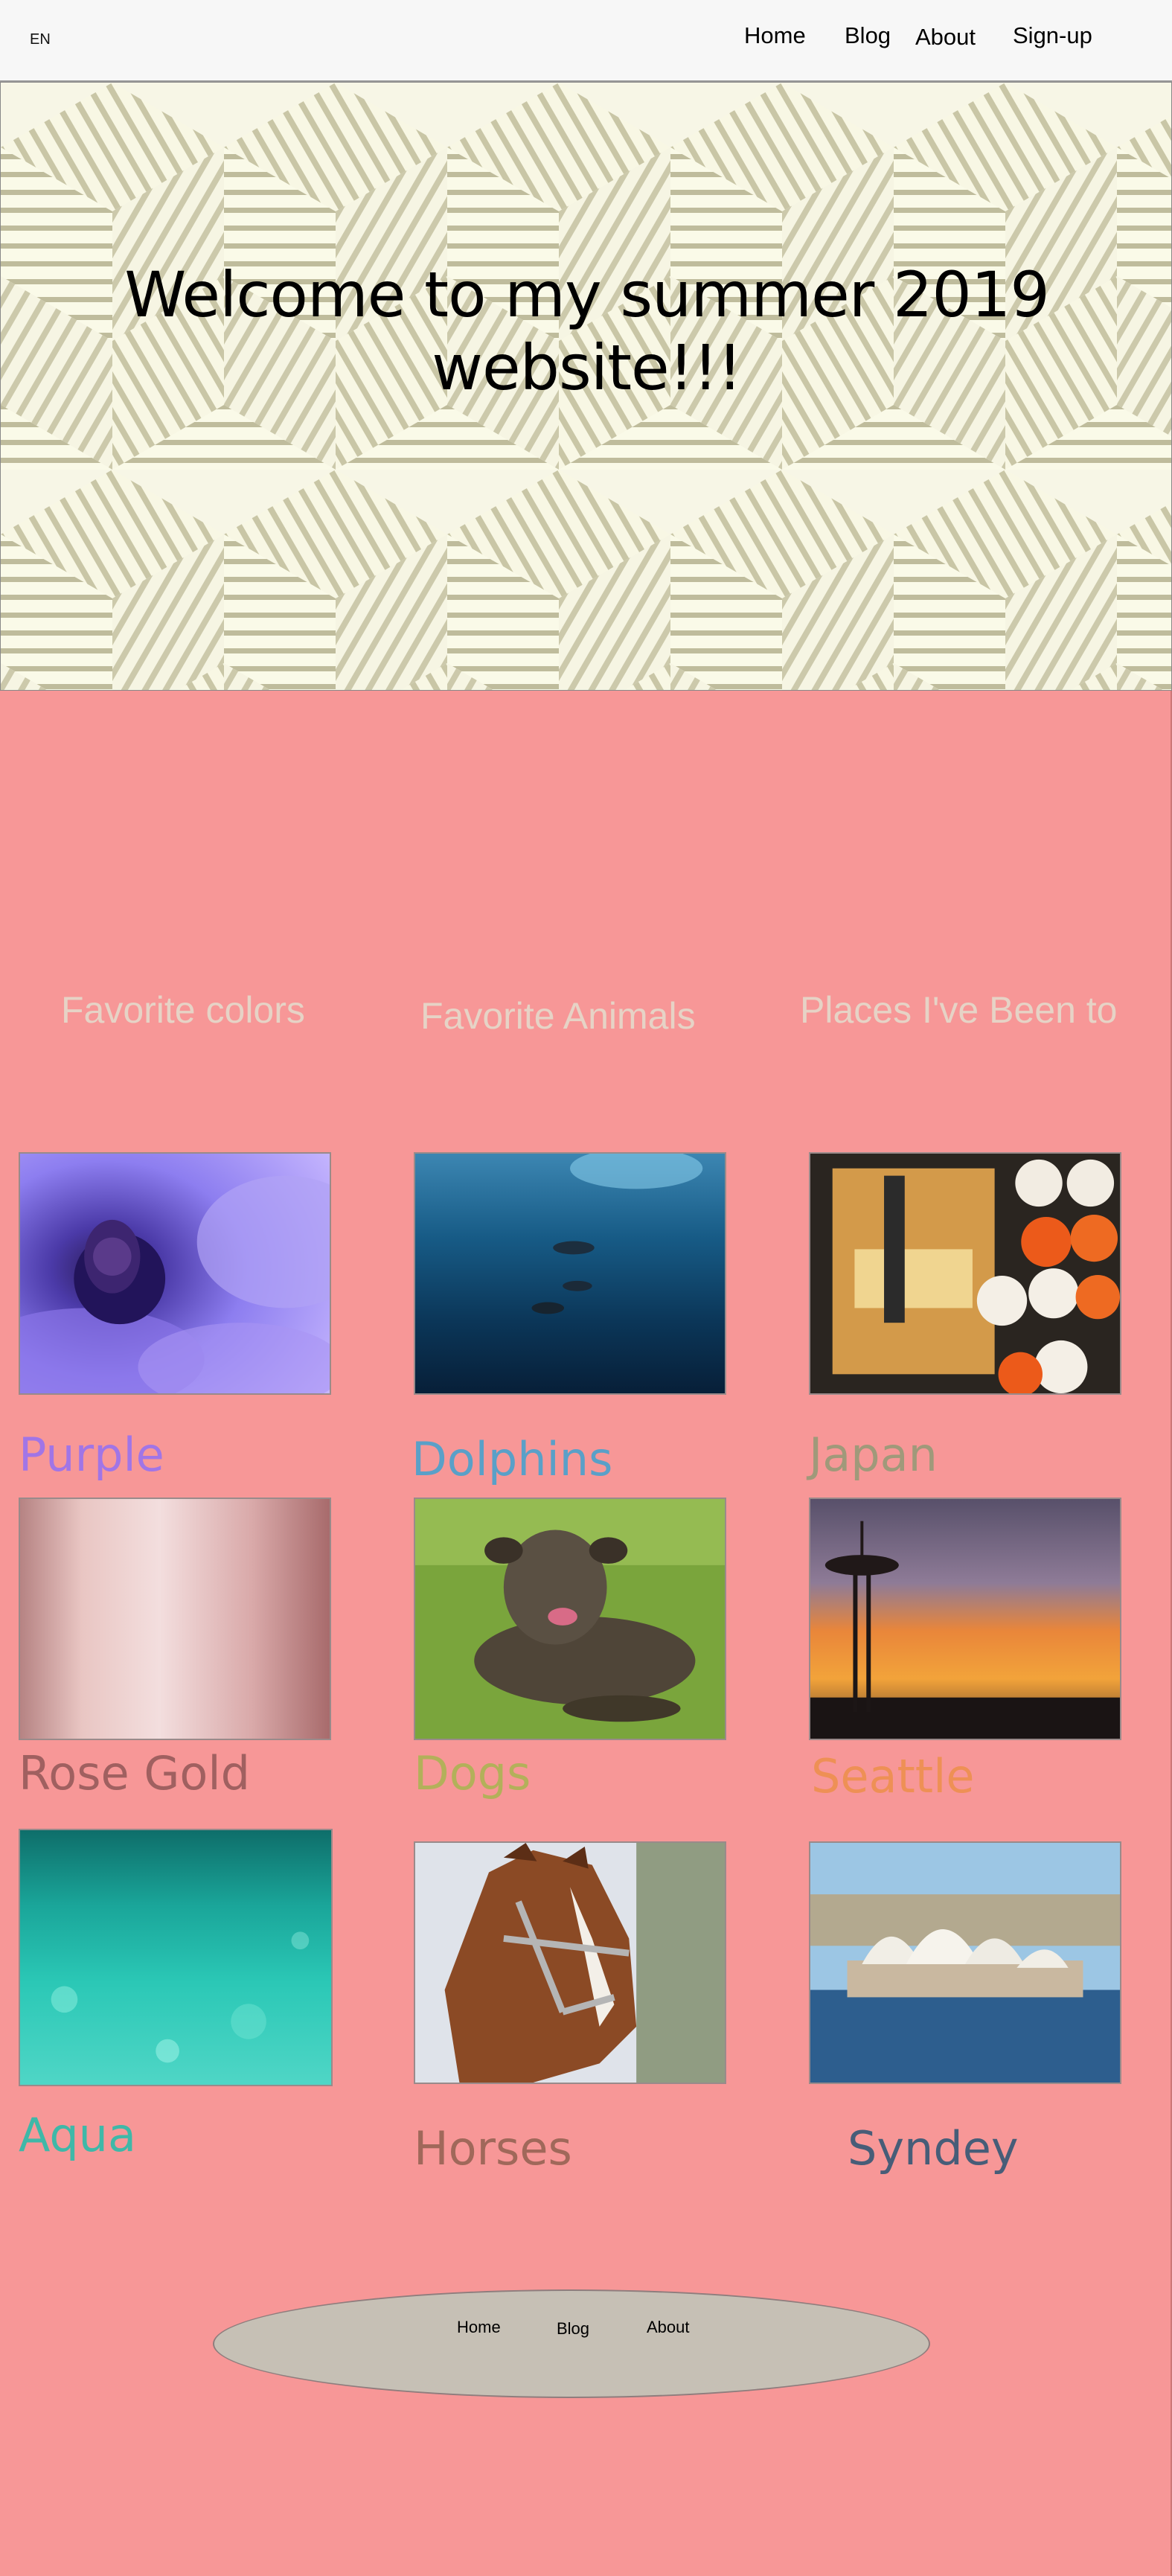  I want to click on aqua-glitter-image, so click(176, 1958).